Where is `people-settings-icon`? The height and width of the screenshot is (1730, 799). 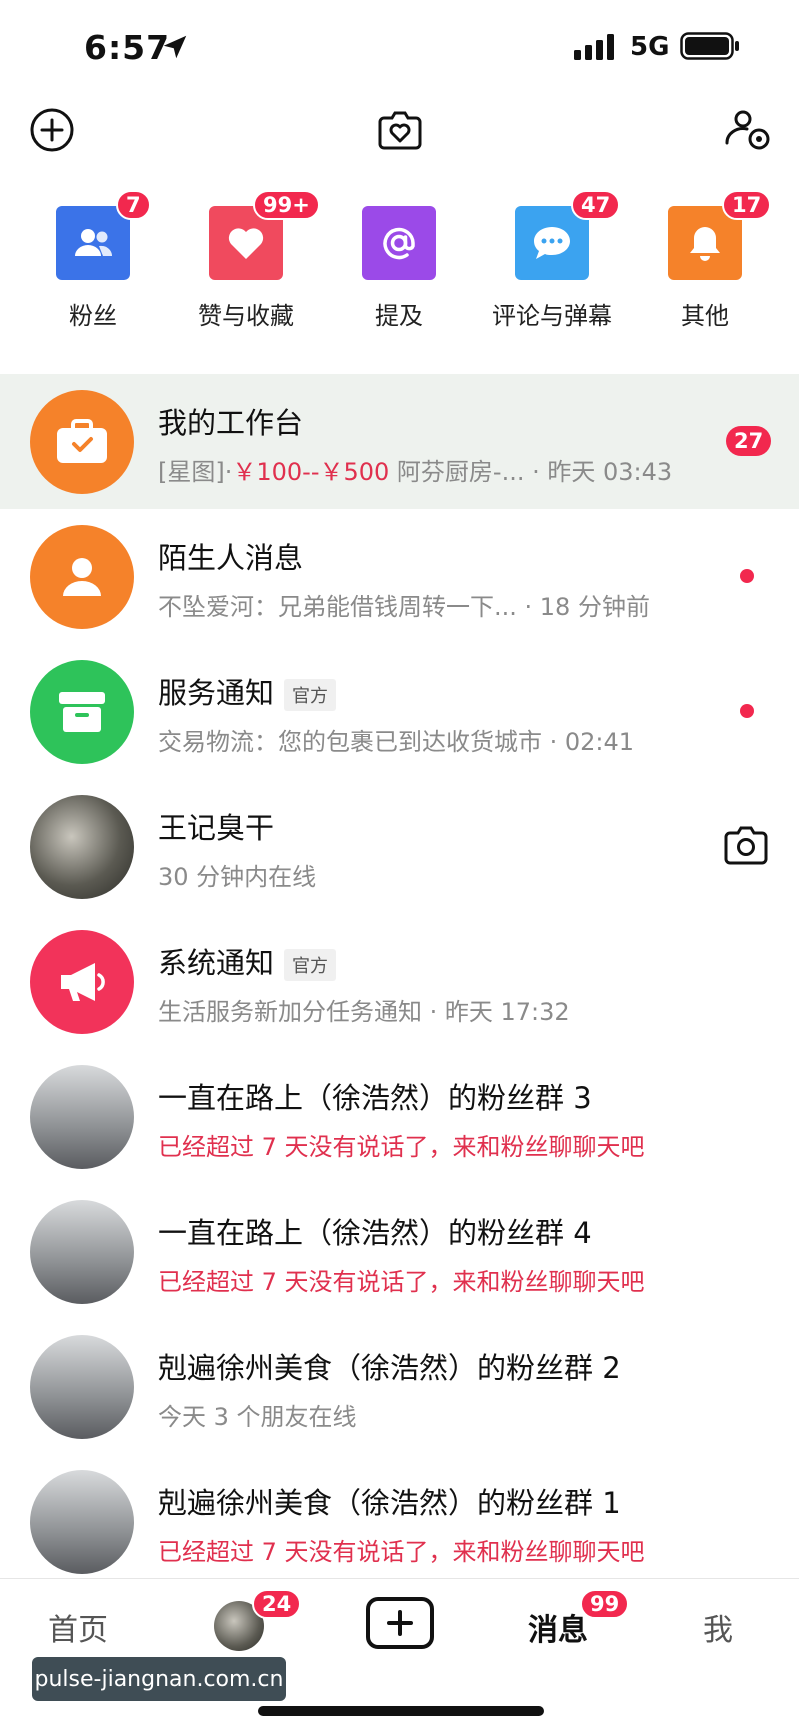 people-settings-icon is located at coordinates (747, 130).